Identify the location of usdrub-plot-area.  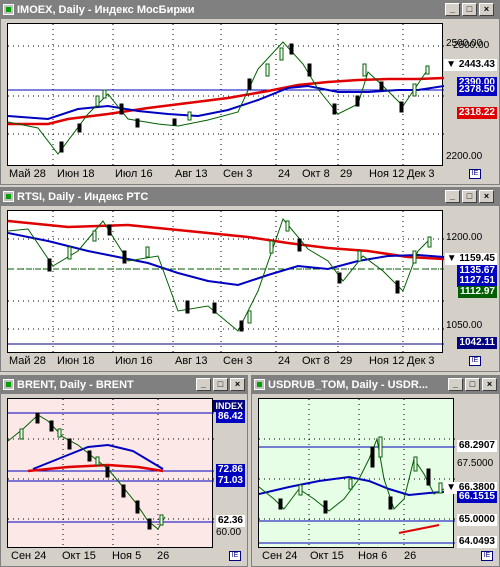
(356, 473).